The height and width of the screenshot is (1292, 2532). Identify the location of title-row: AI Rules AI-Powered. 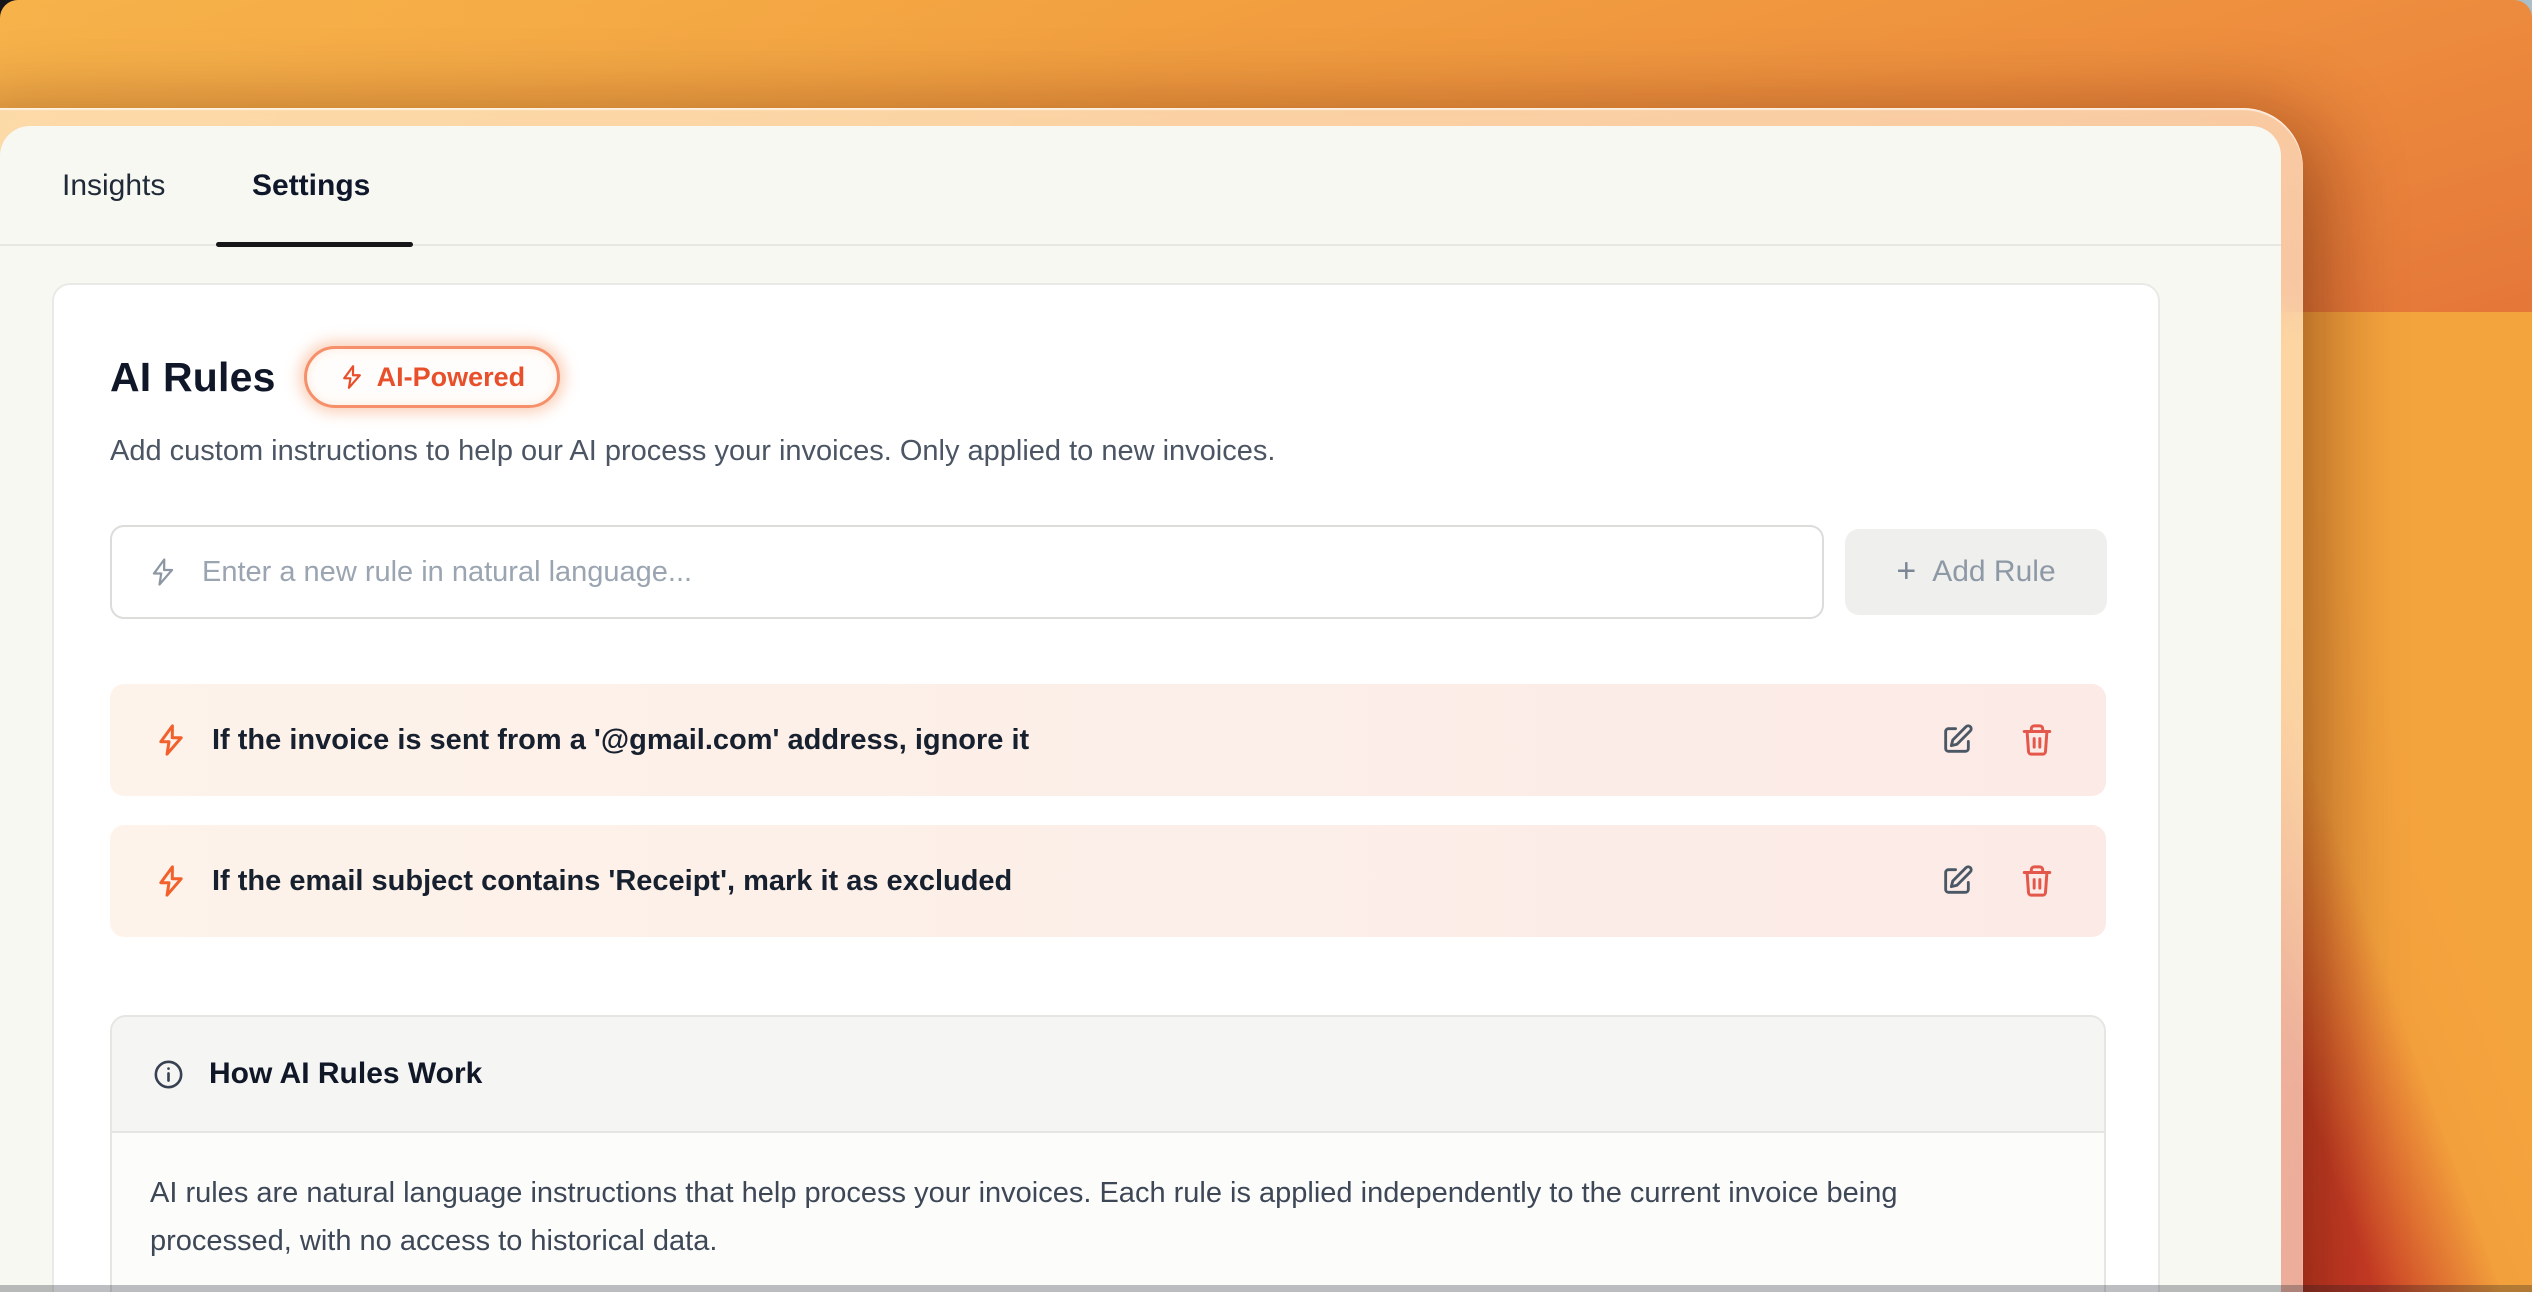
(335, 377).